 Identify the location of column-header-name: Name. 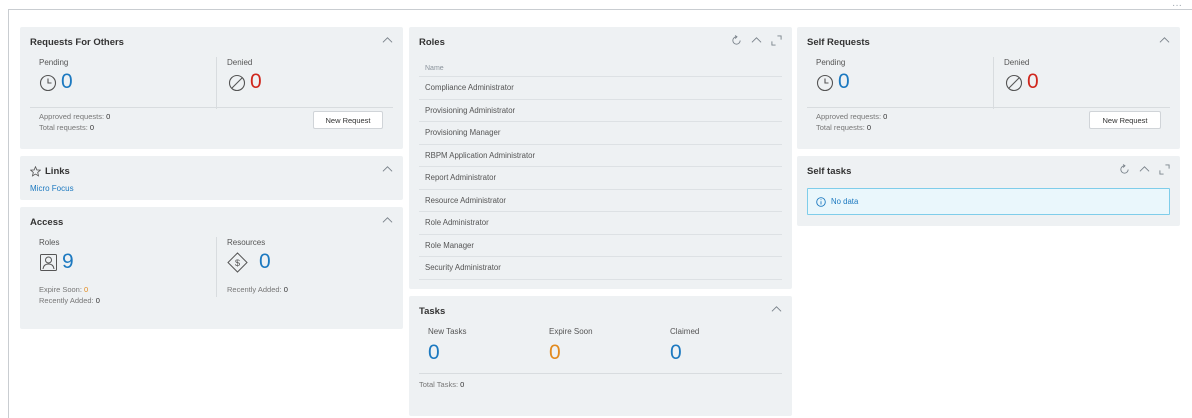
(600, 68).